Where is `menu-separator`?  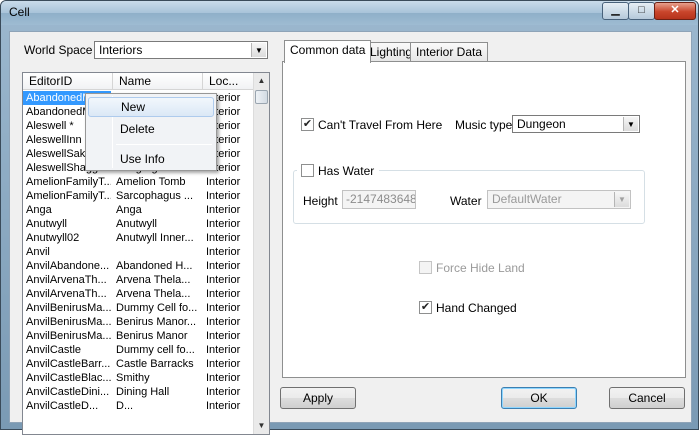
menu-separator is located at coordinates (164, 144).